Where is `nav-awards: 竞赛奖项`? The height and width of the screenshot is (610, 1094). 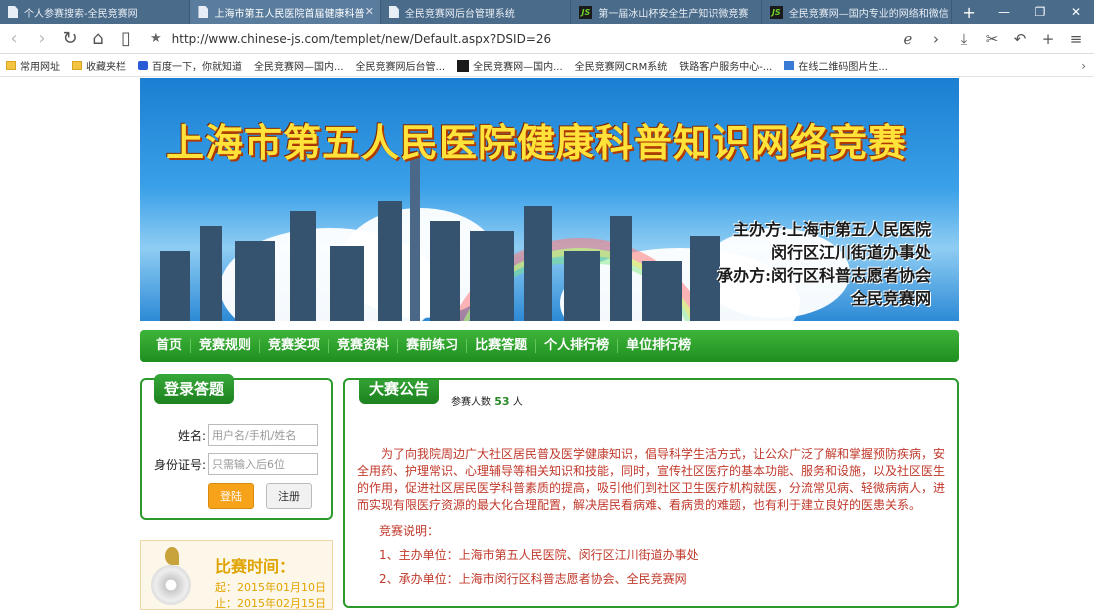 nav-awards: 竞赛奖项 is located at coordinates (295, 346).